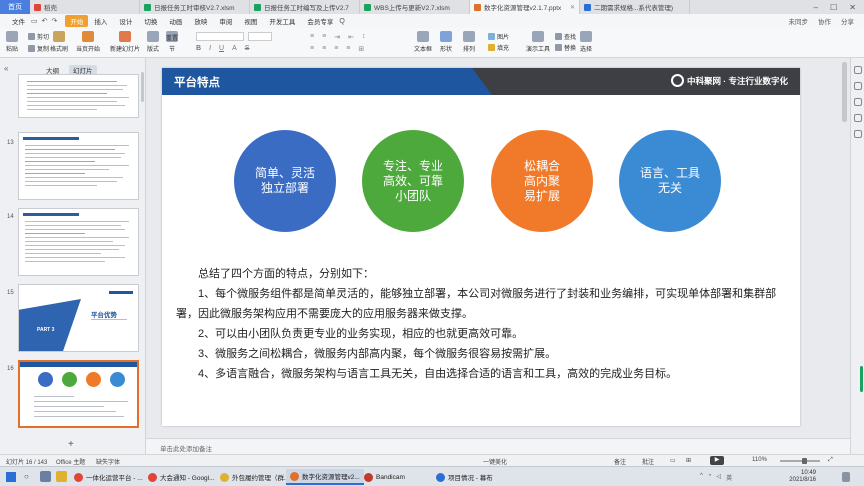  What do you see at coordinates (384, 477) in the screenshot?
I see `taskbar-app-bandicam: Bandicam` at bounding box center [384, 477].